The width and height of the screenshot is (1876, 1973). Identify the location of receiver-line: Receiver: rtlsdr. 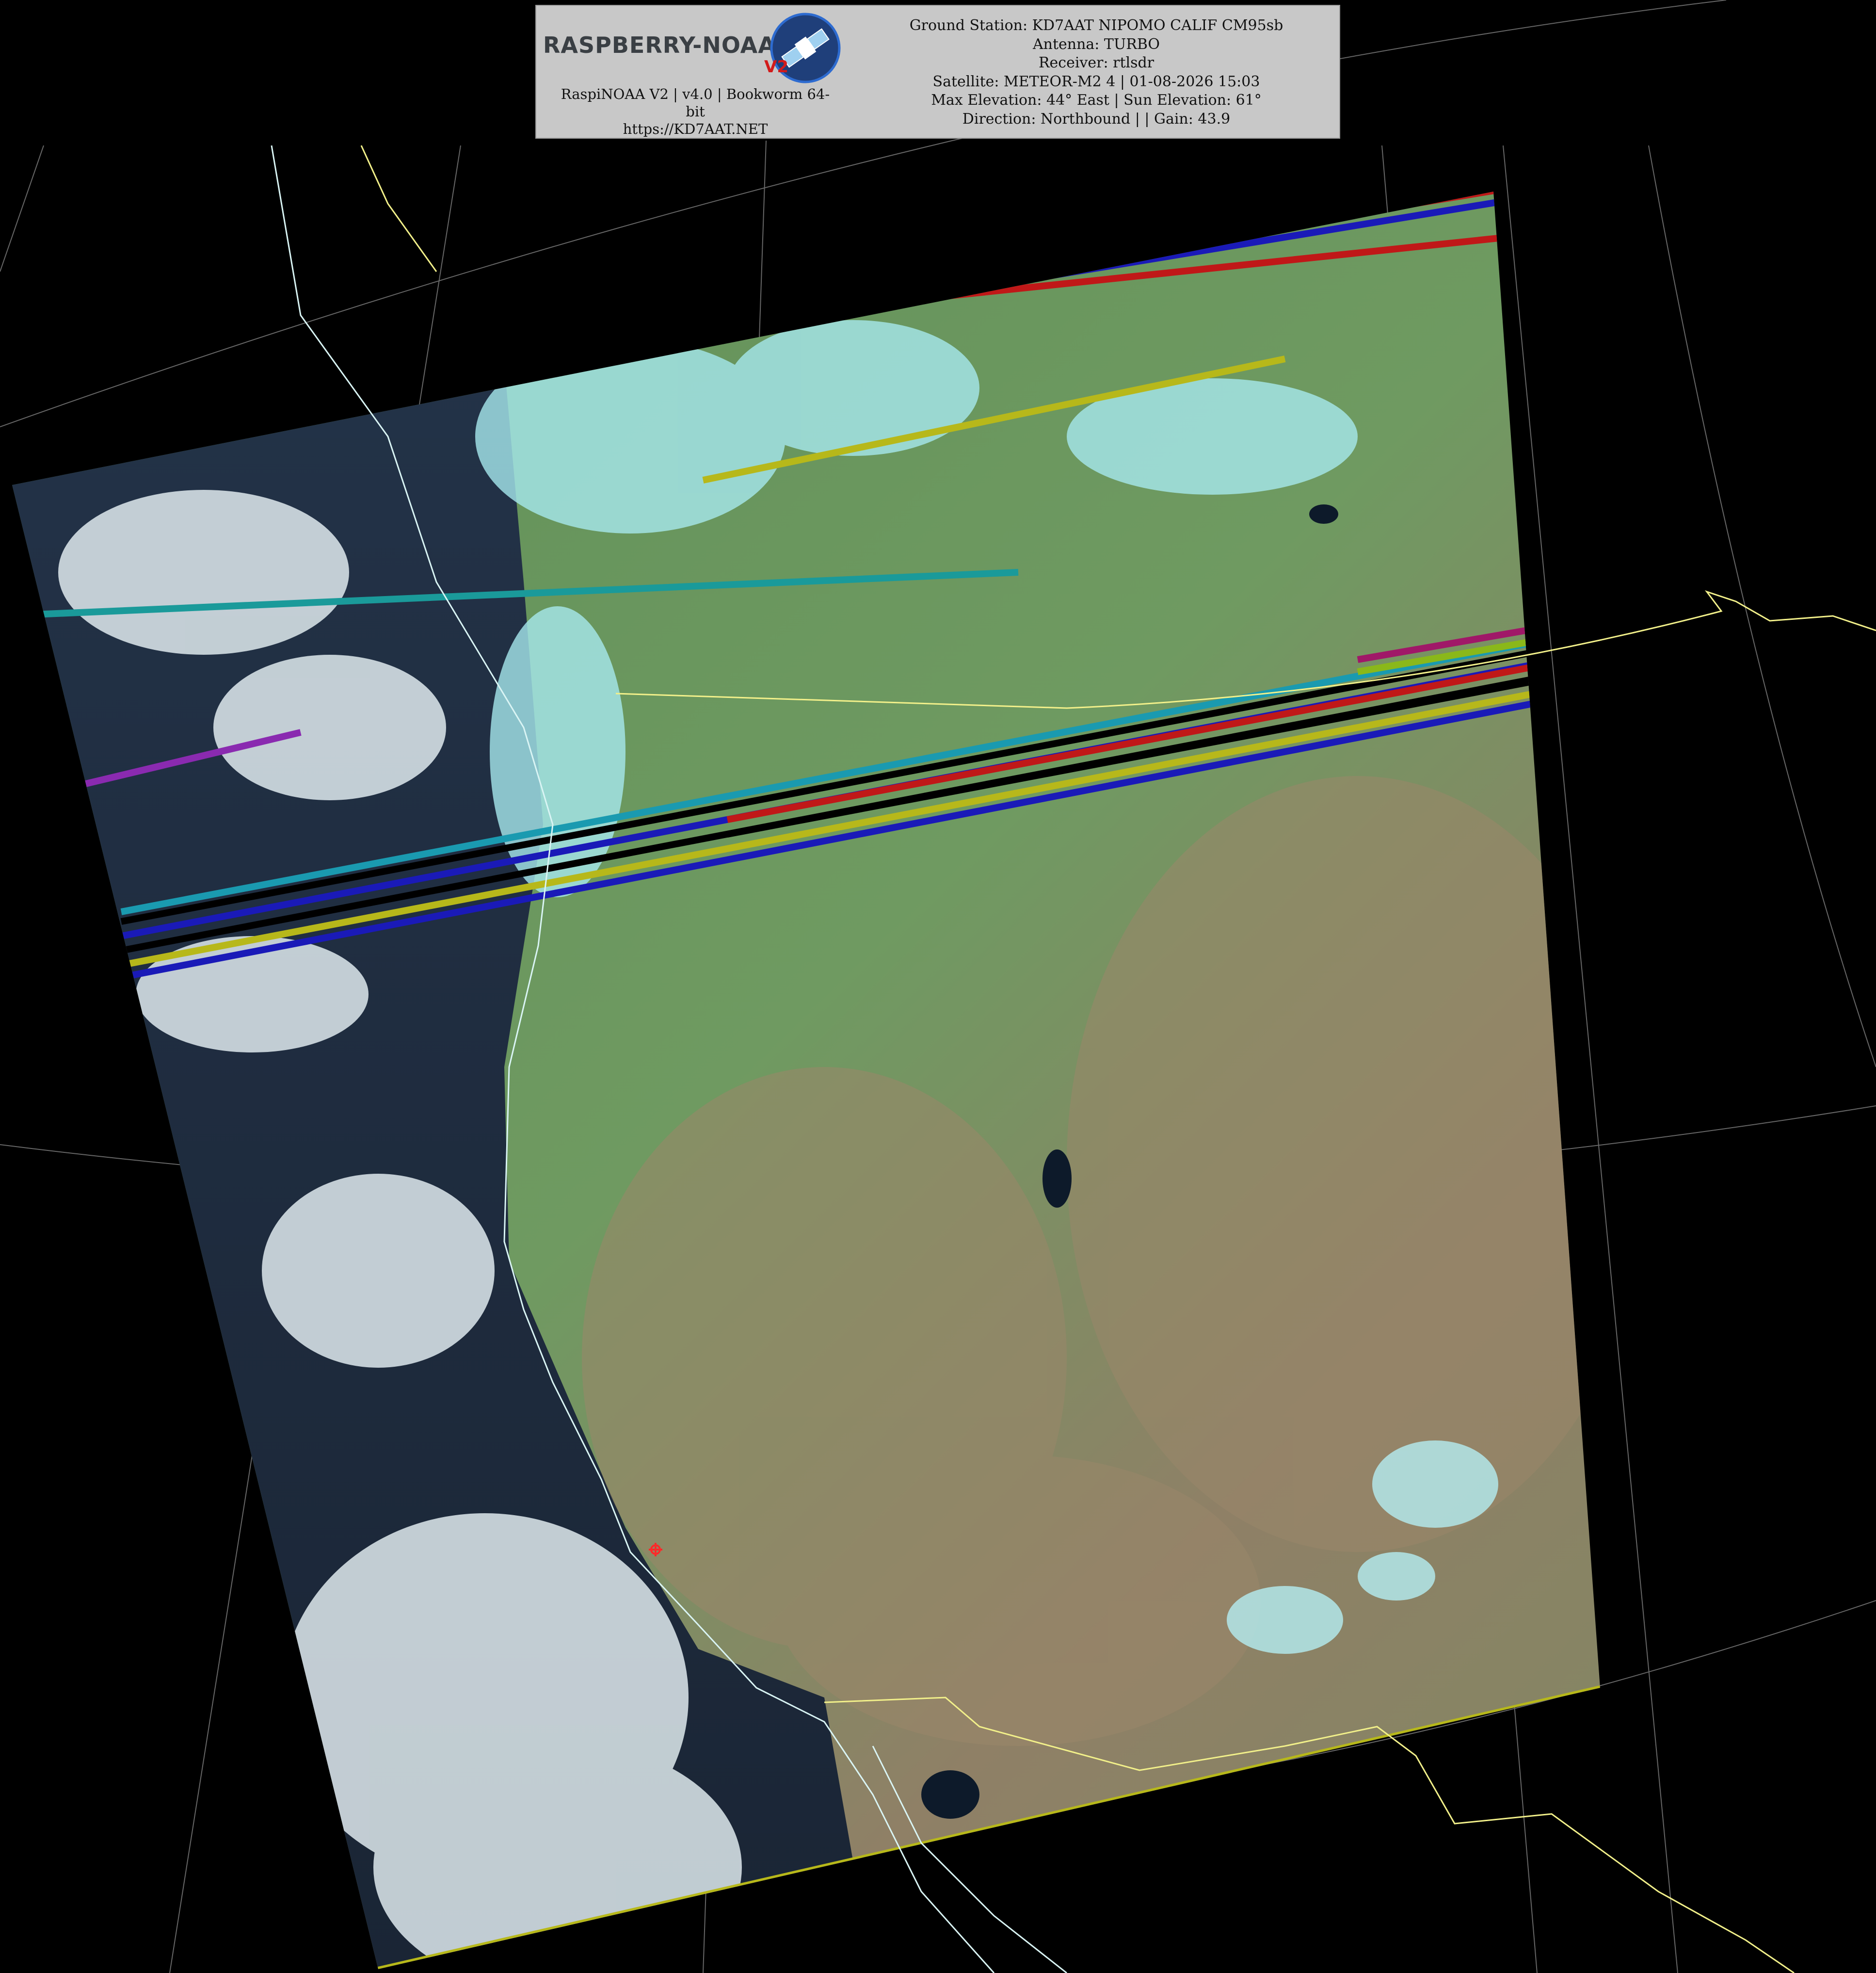
(1096, 63).